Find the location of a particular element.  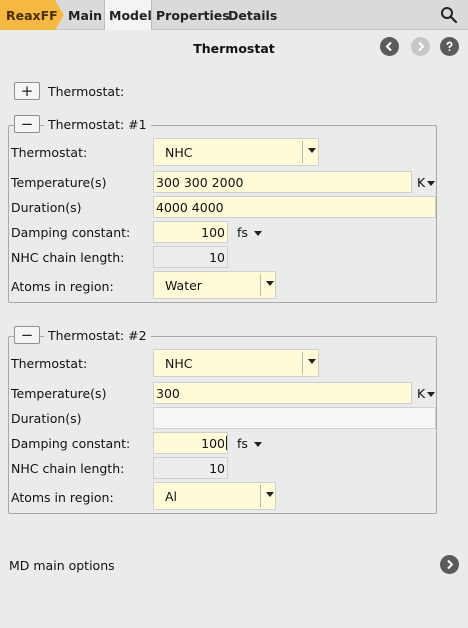

md-main-options-label: MD main options is located at coordinates (62, 565).